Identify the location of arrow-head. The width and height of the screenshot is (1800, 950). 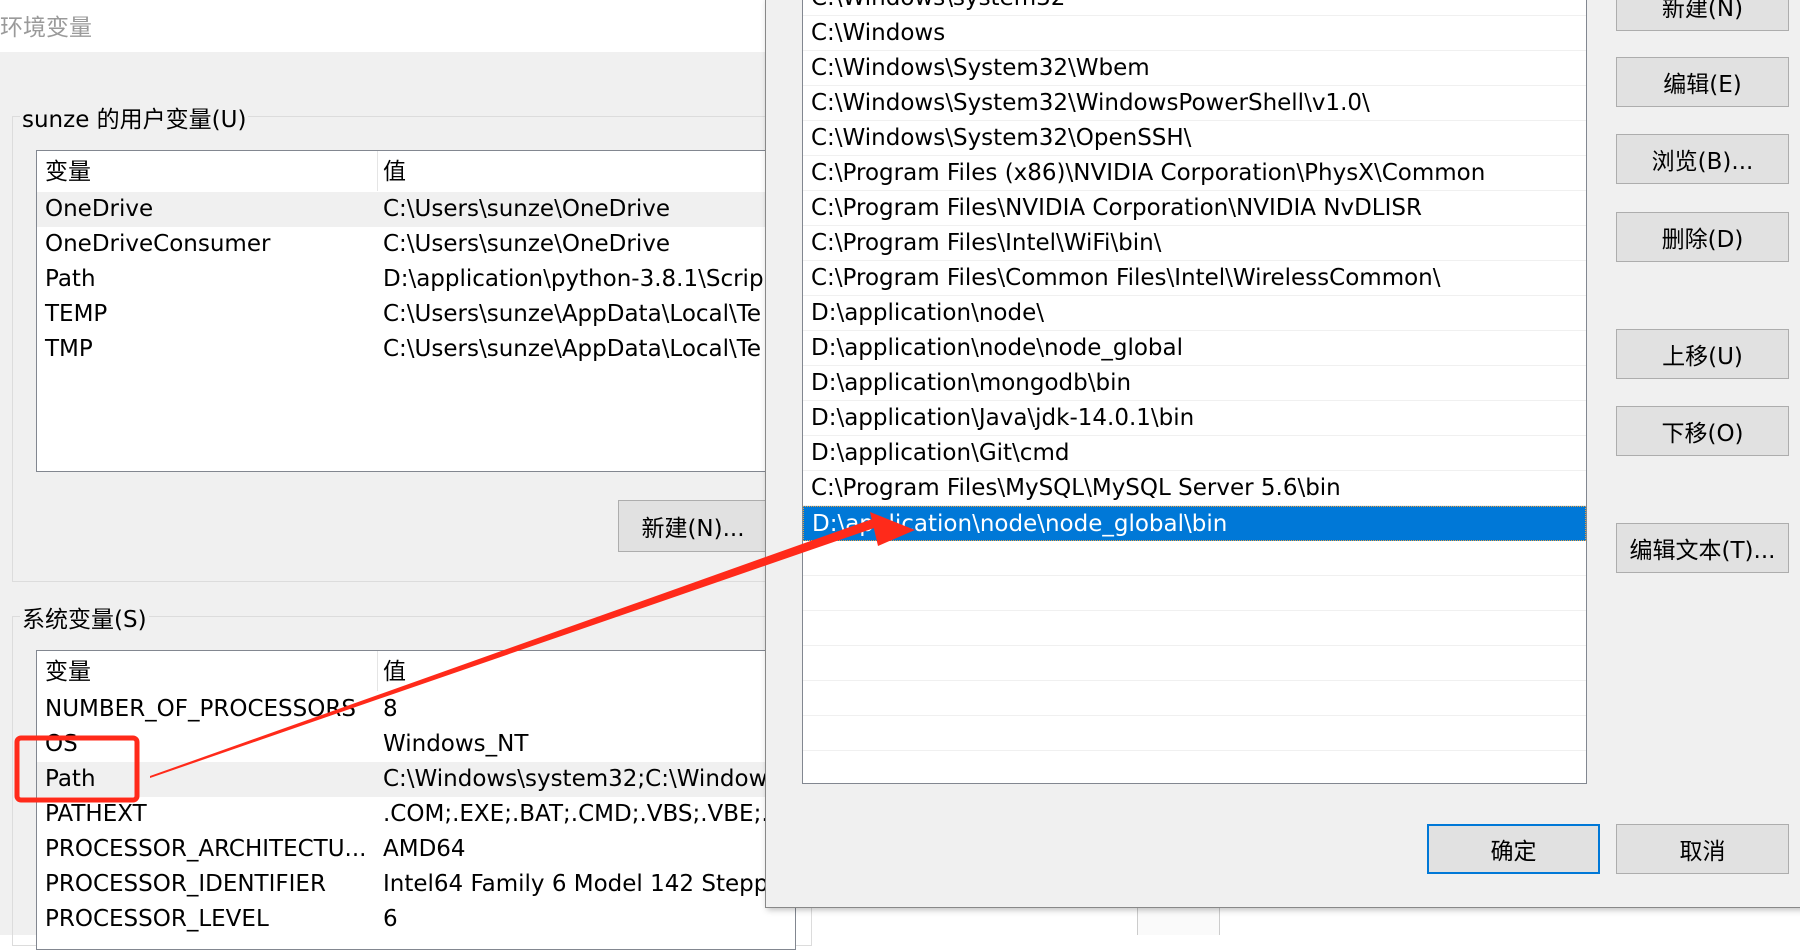
(892, 529).